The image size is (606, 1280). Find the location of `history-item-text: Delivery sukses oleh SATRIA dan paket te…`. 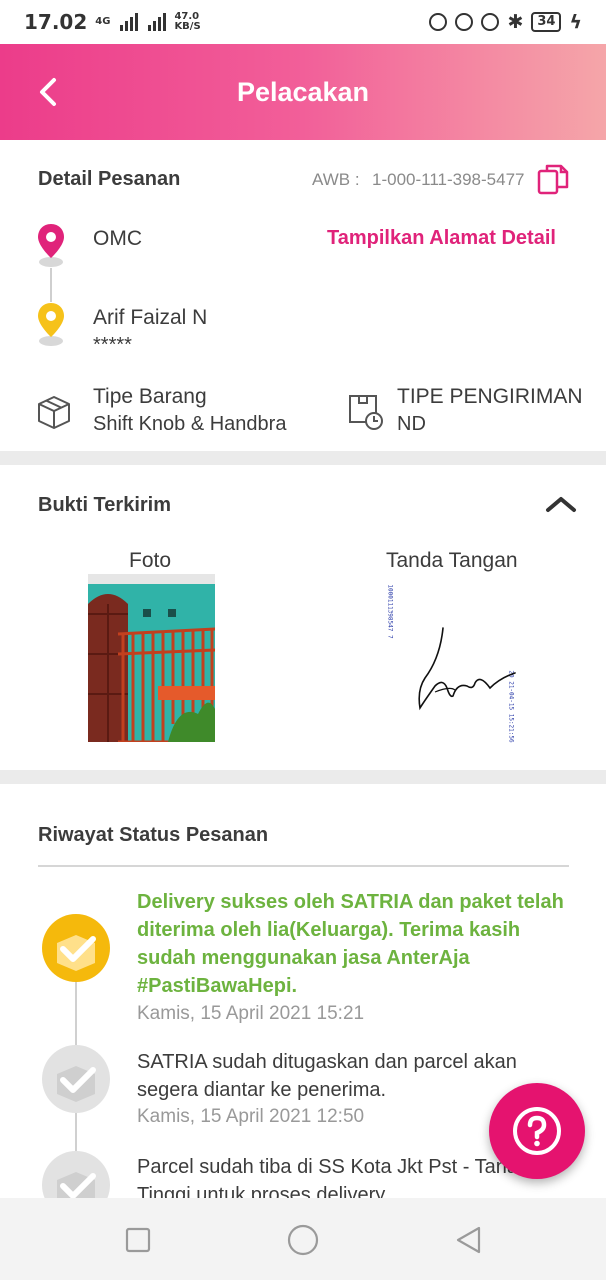

history-item-text: Delivery sukses oleh SATRIA dan paket te… is located at coordinates (350, 944).